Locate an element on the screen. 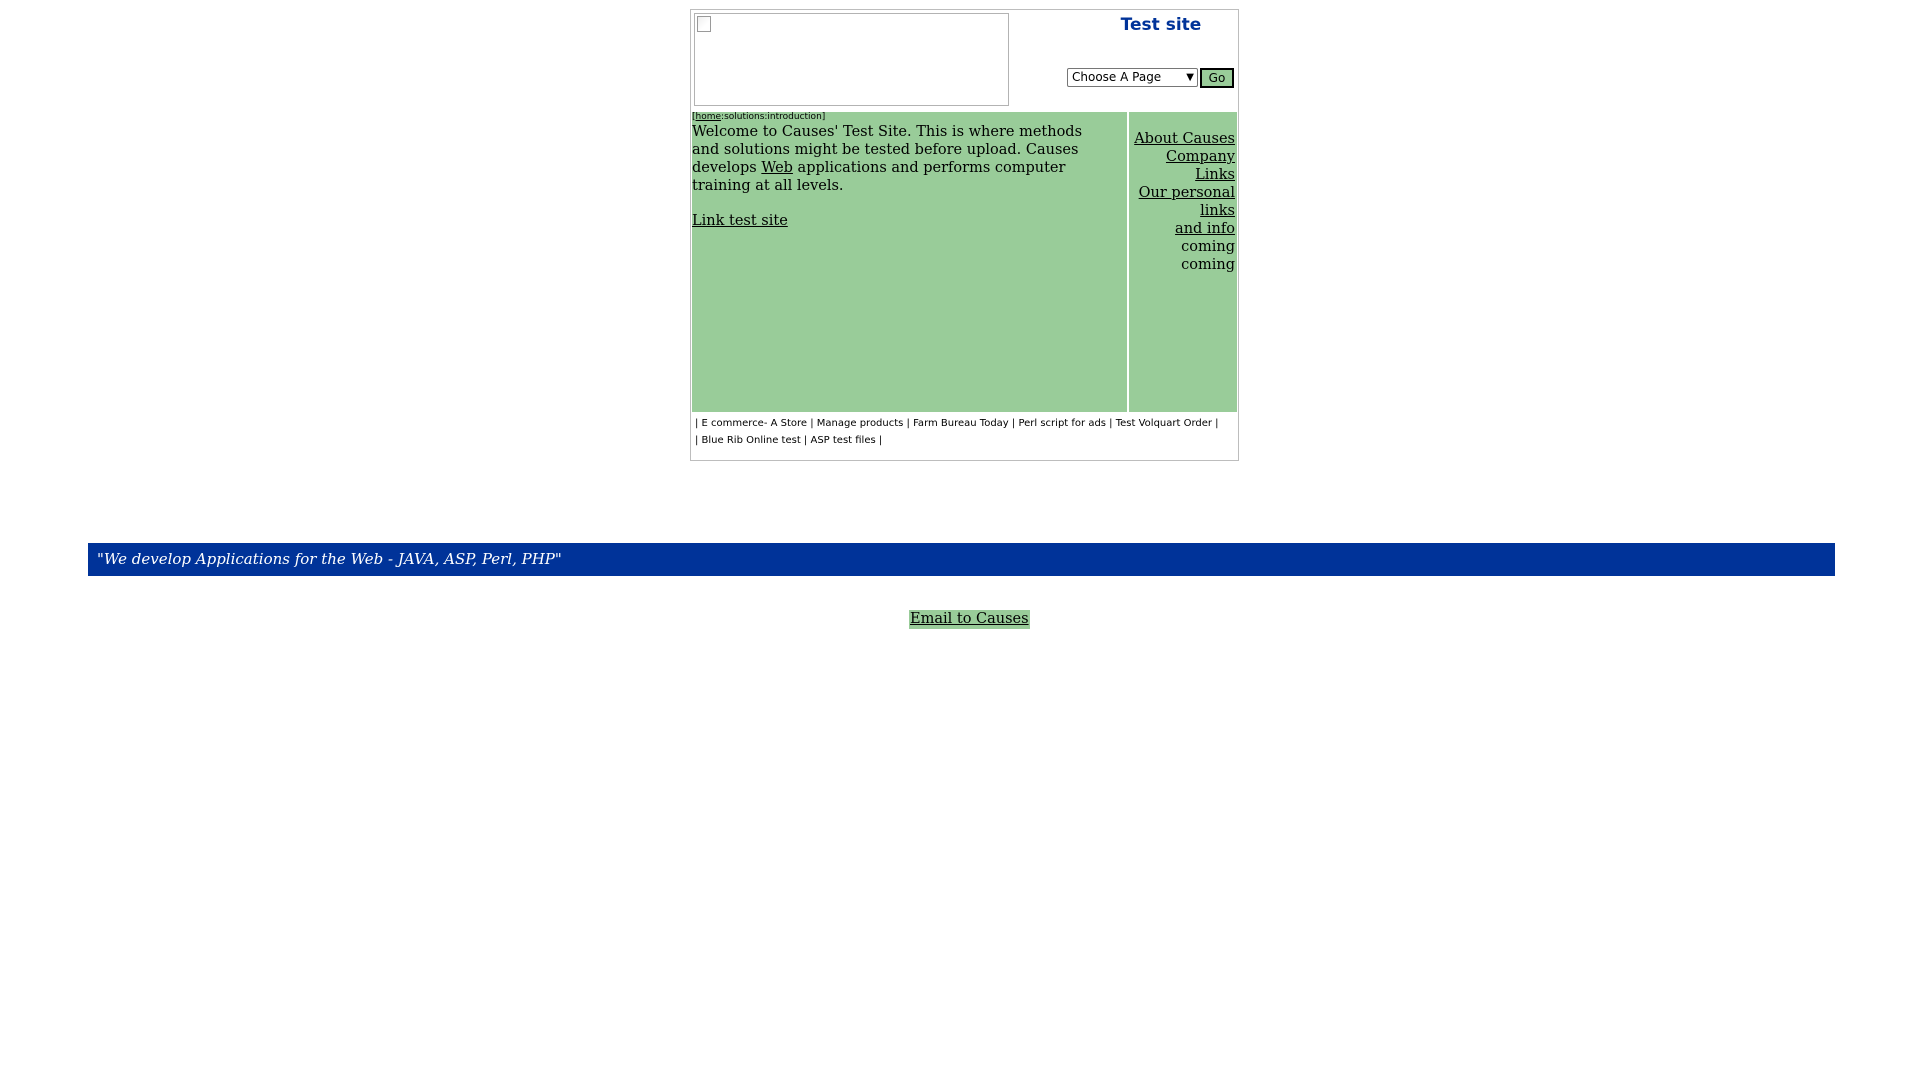 Image resolution: width=1920 pixels, height=1080 pixels. site-title: Test site is located at coordinates (1161, 25).